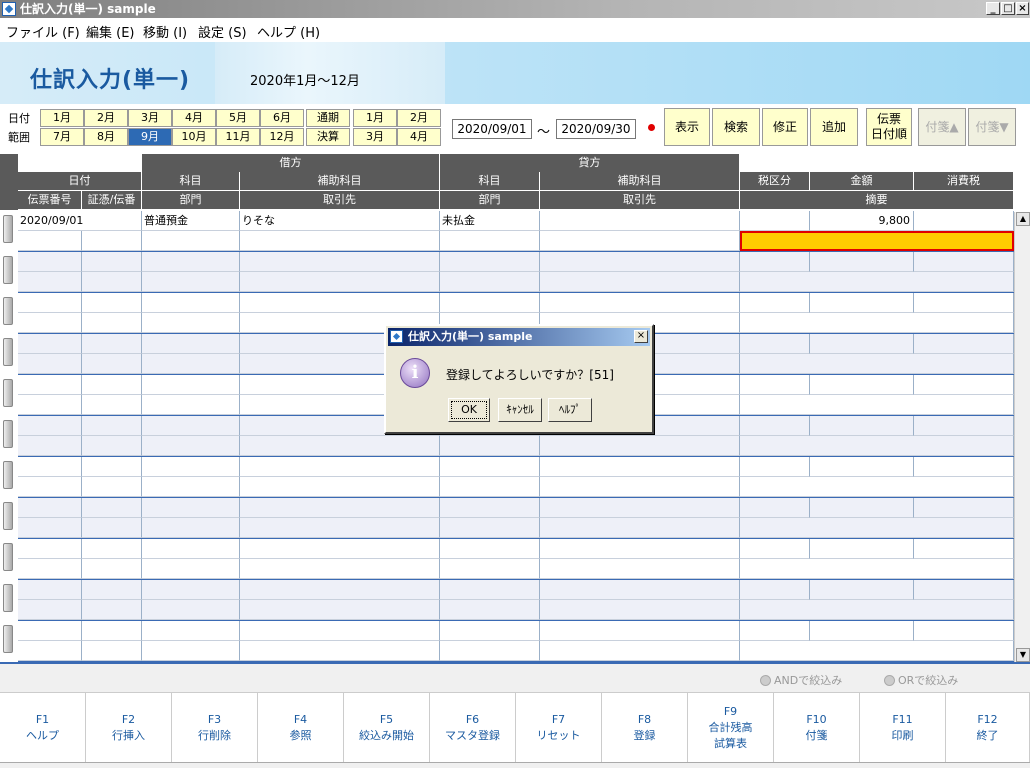 Image resolution: width=1030 pixels, height=768 pixels. I want to click on fkey-f2: F2 行挿入, so click(129, 728).